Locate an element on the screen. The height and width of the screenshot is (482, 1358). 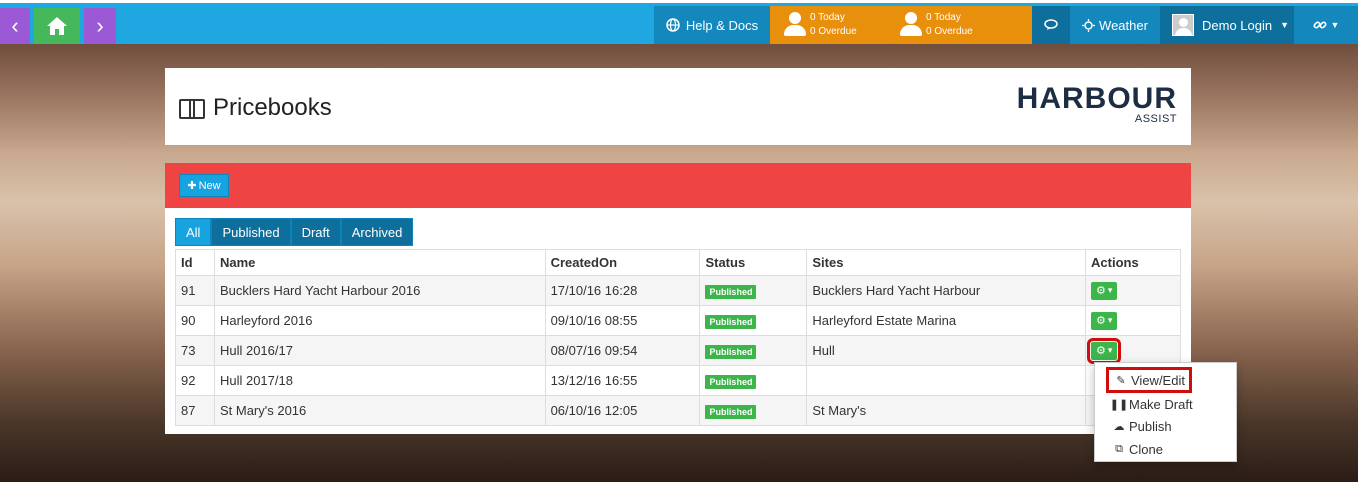
cell-created: 09/10/16 08:55 is located at coordinates (622, 320).